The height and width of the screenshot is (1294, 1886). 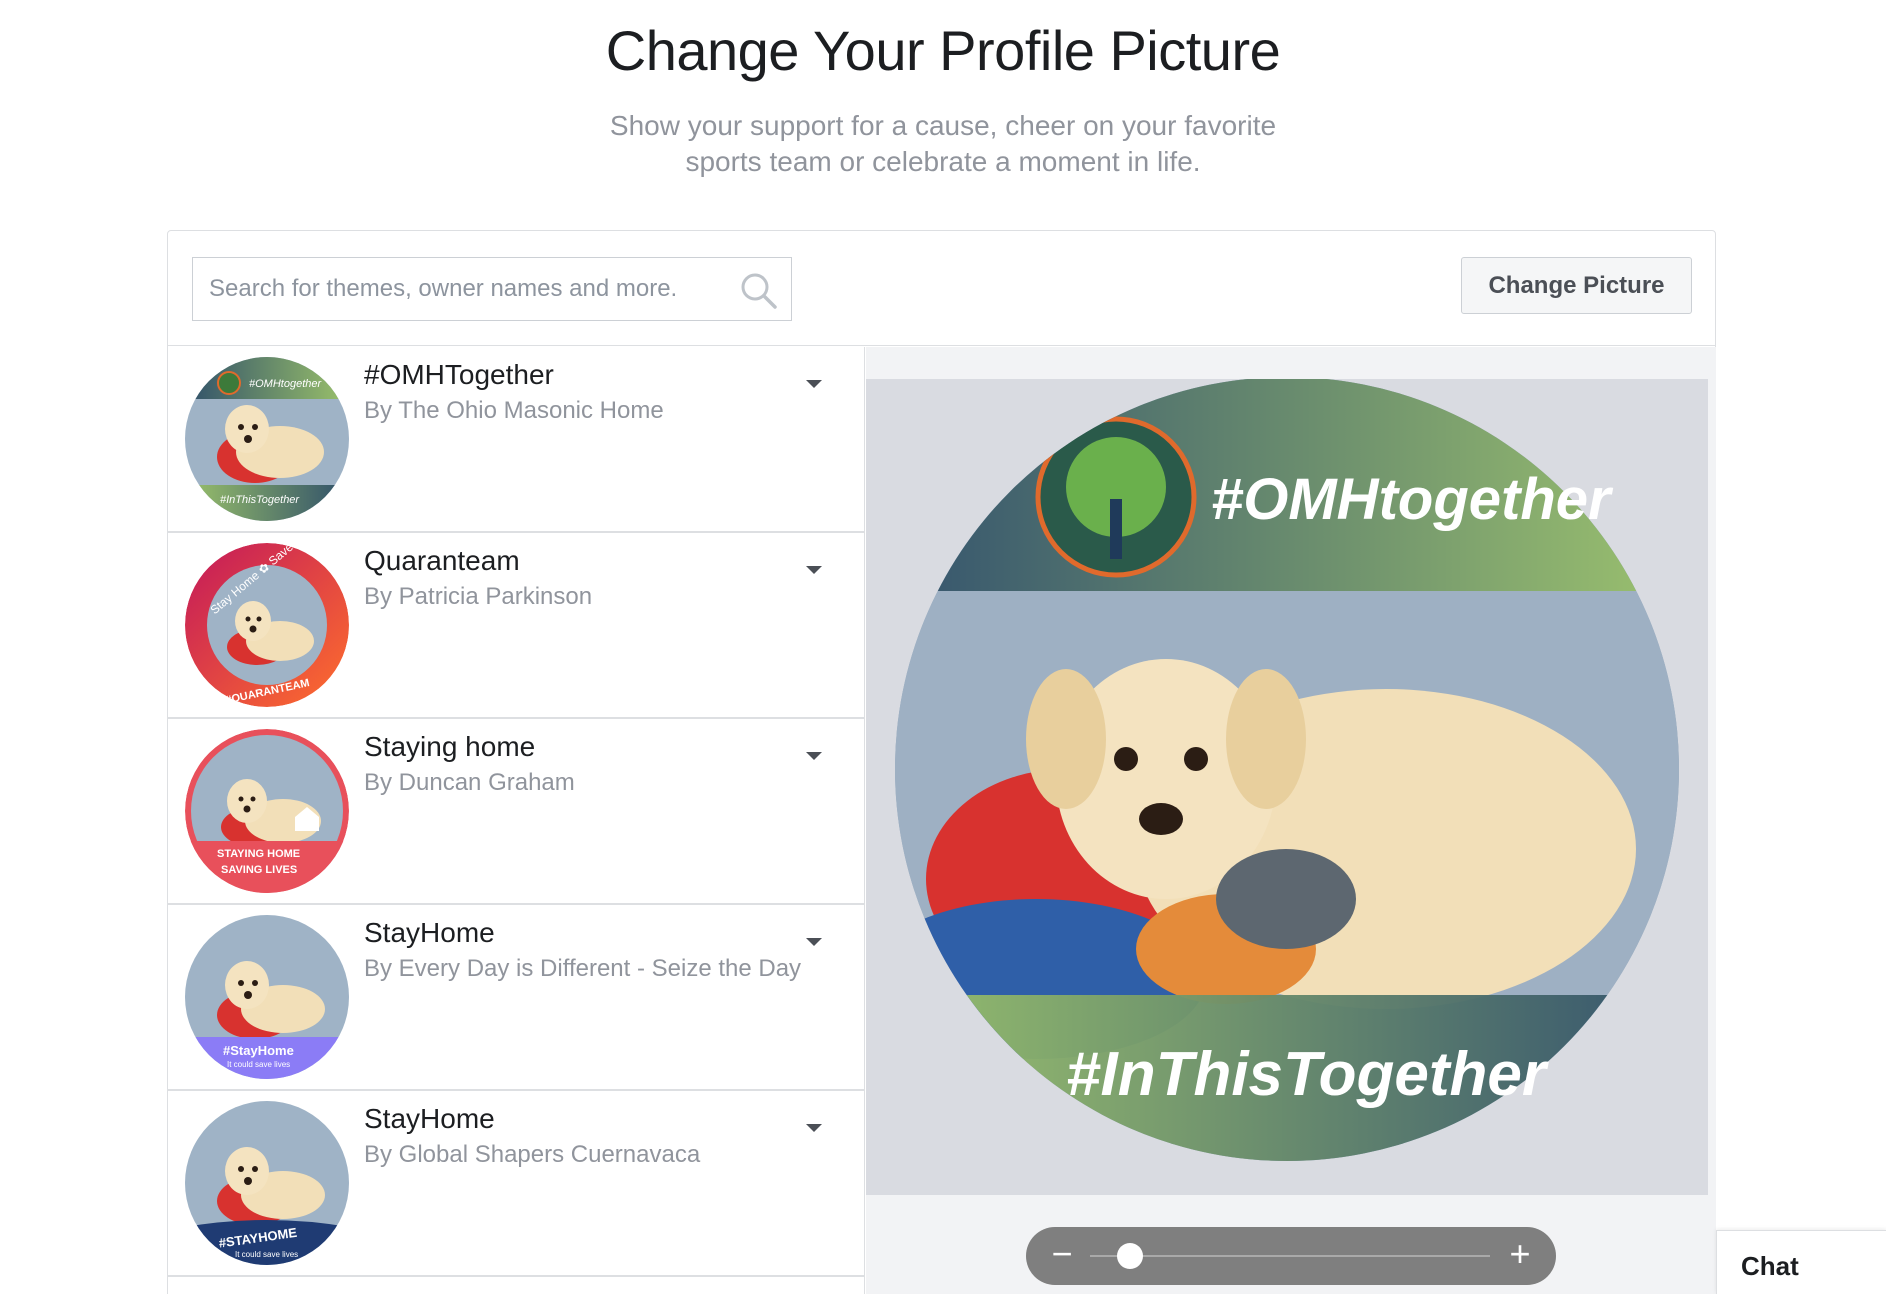 What do you see at coordinates (1801, 1262) in the screenshot?
I see `chat-tab: Chat` at bounding box center [1801, 1262].